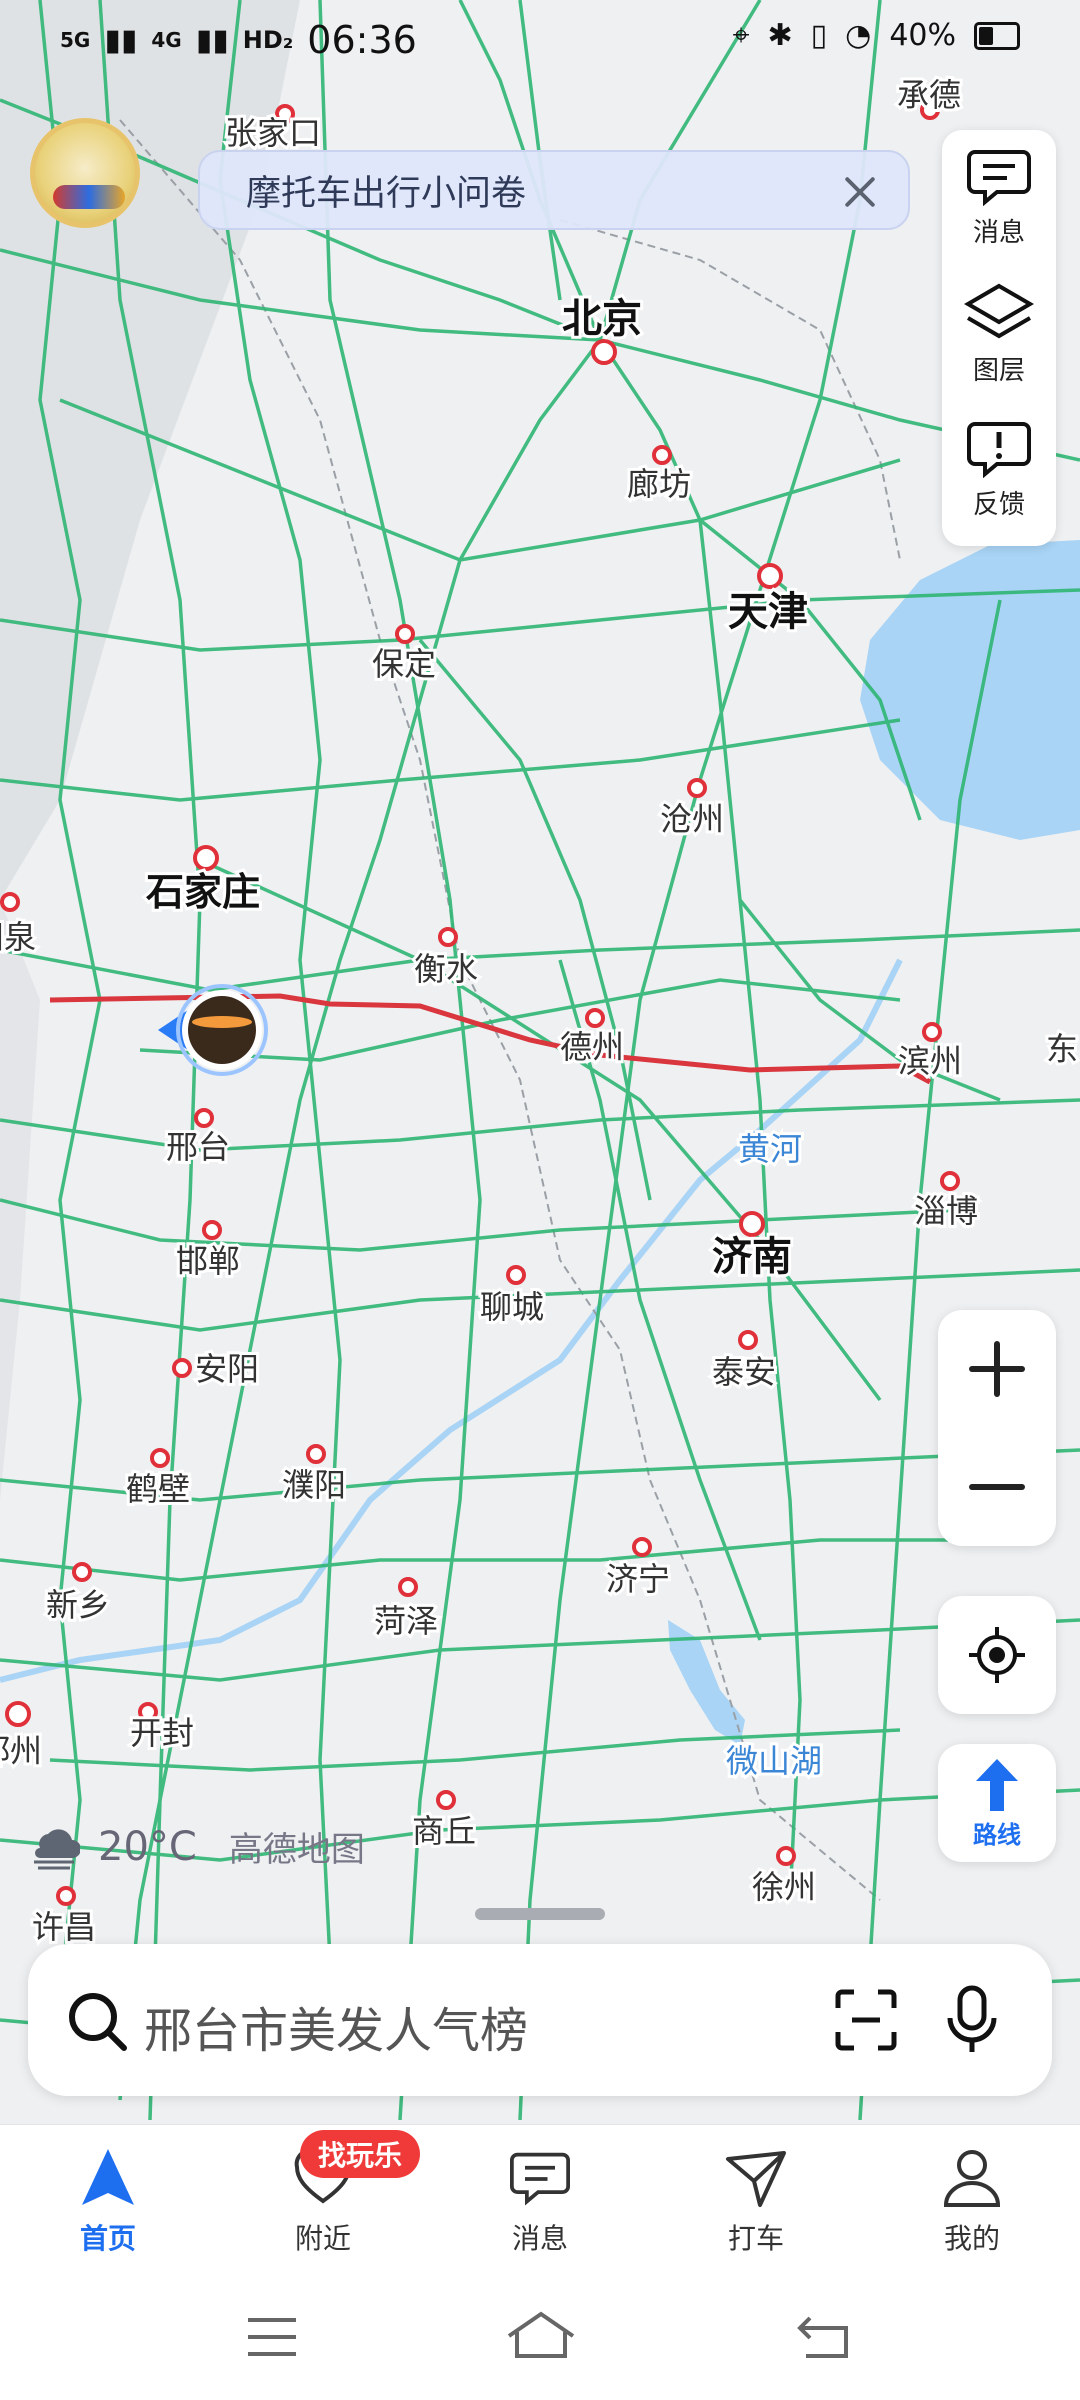 This screenshot has height=2400, width=1080. What do you see at coordinates (602, 319) in the screenshot?
I see `map-label-beijing: 北京` at bounding box center [602, 319].